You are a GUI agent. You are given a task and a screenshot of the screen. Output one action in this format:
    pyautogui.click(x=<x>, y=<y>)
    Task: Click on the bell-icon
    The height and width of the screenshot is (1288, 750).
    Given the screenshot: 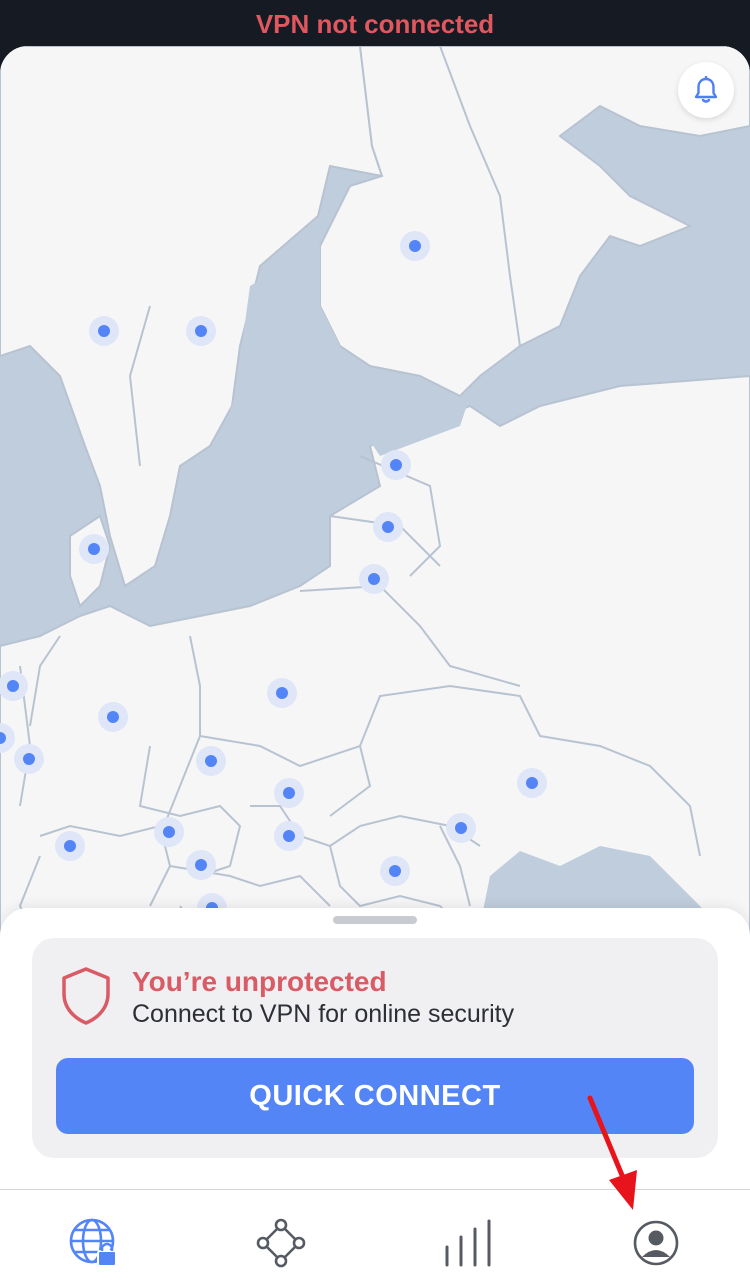 What is the action you would take?
    pyautogui.click(x=706, y=89)
    